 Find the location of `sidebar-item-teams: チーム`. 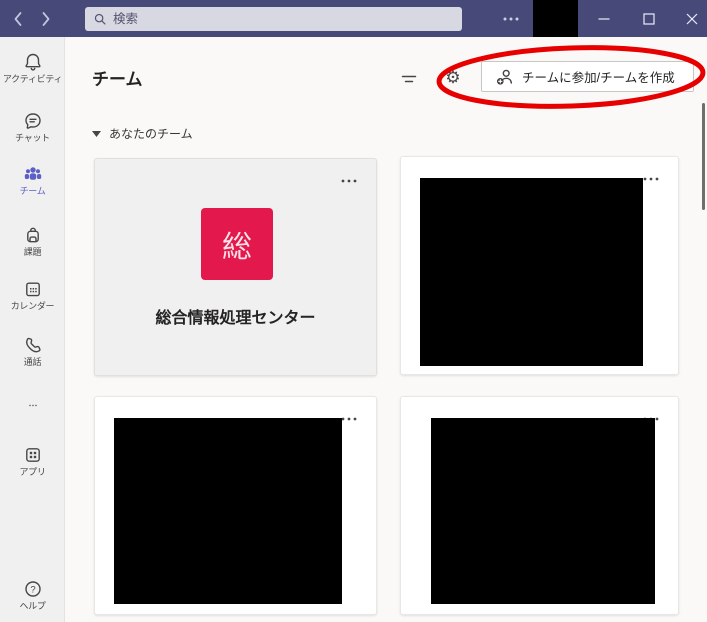

sidebar-item-teams: チーム is located at coordinates (32, 180).